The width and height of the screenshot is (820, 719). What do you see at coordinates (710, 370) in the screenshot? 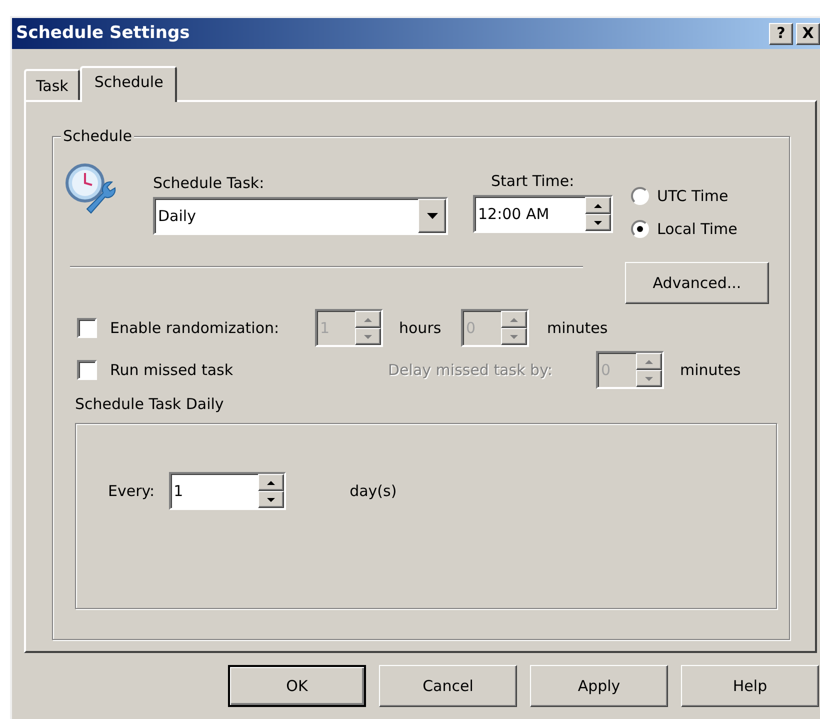
I see `delay-minutes-label: minutes` at bounding box center [710, 370].